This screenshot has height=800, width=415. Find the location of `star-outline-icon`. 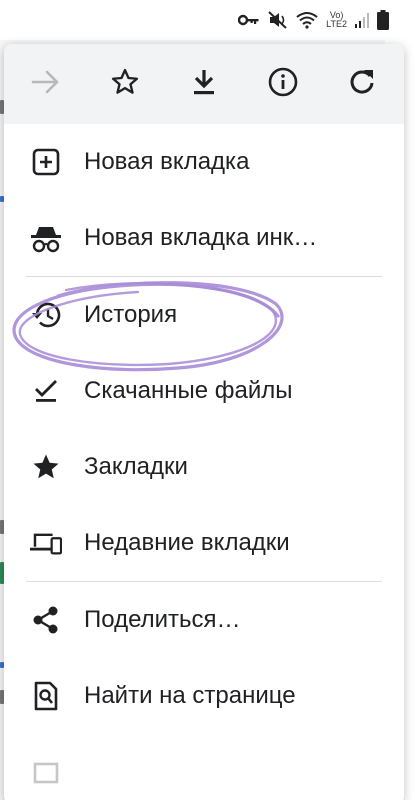

star-outline-icon is located at coordinates (125, 84).